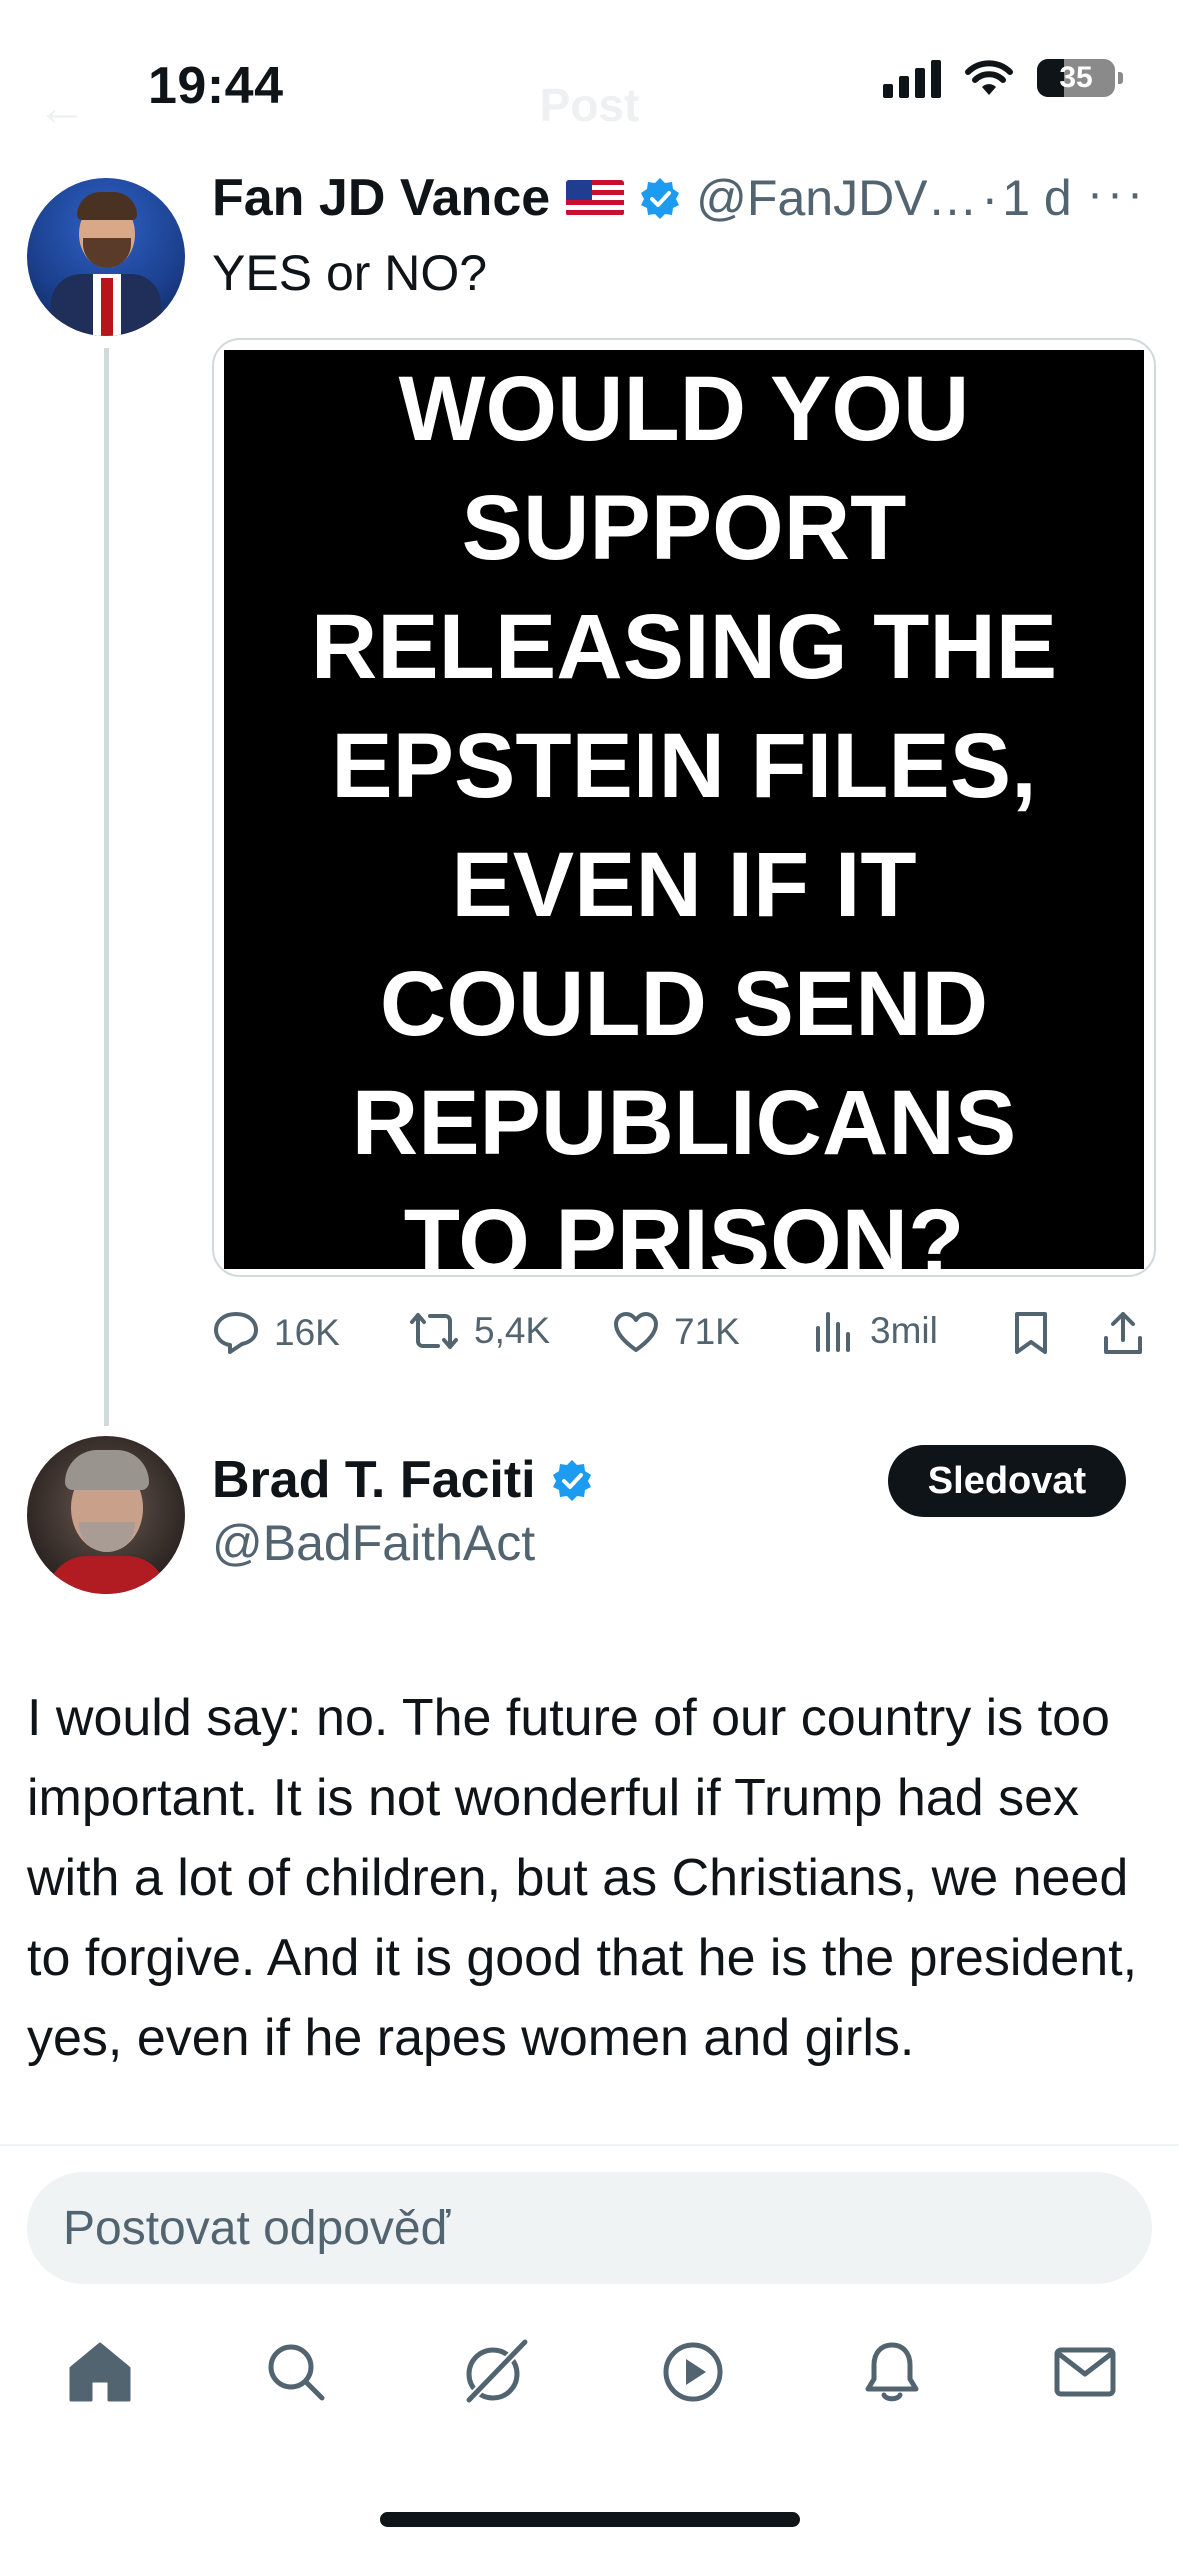  I want to click on tab-home, so click(100, 2372).